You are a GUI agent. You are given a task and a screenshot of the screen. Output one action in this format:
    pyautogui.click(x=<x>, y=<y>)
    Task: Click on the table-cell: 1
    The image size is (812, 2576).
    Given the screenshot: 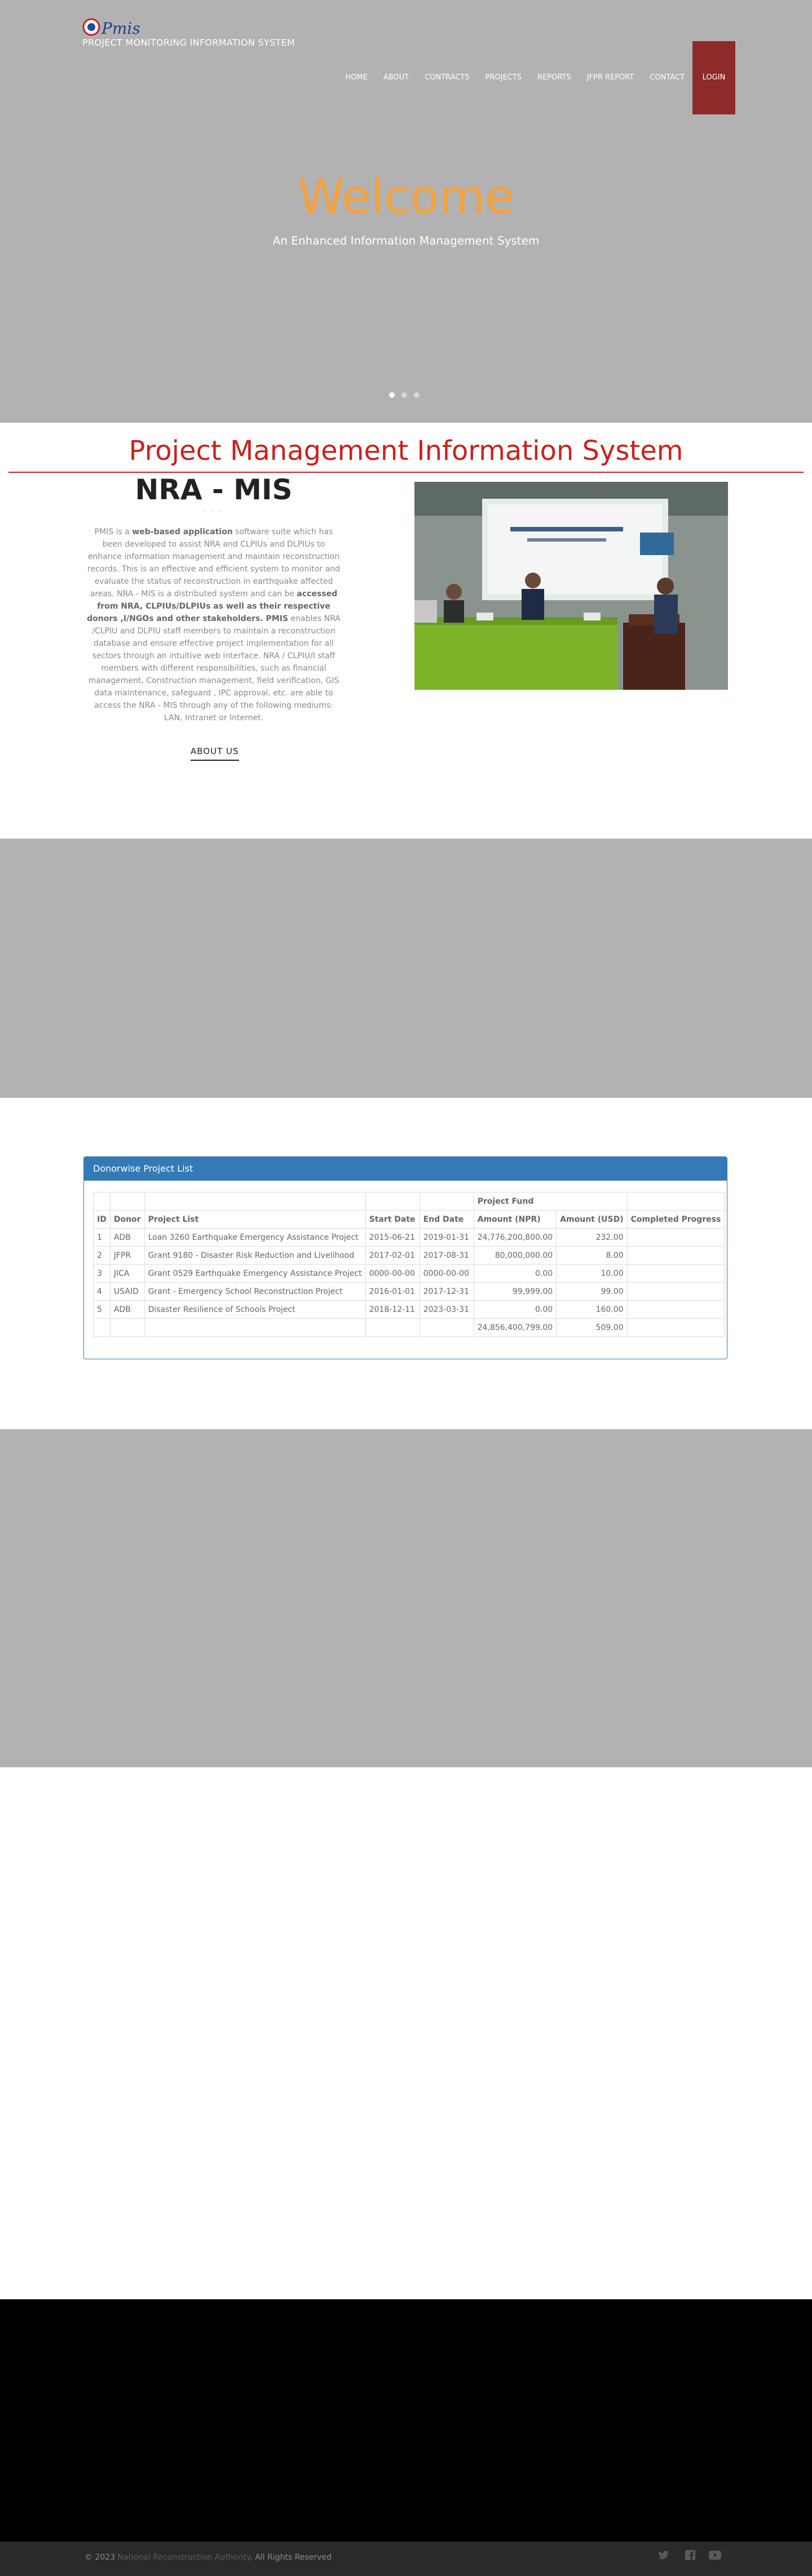 What is the action you would take?
    pyautogui.click(x=102, y=1238)
    